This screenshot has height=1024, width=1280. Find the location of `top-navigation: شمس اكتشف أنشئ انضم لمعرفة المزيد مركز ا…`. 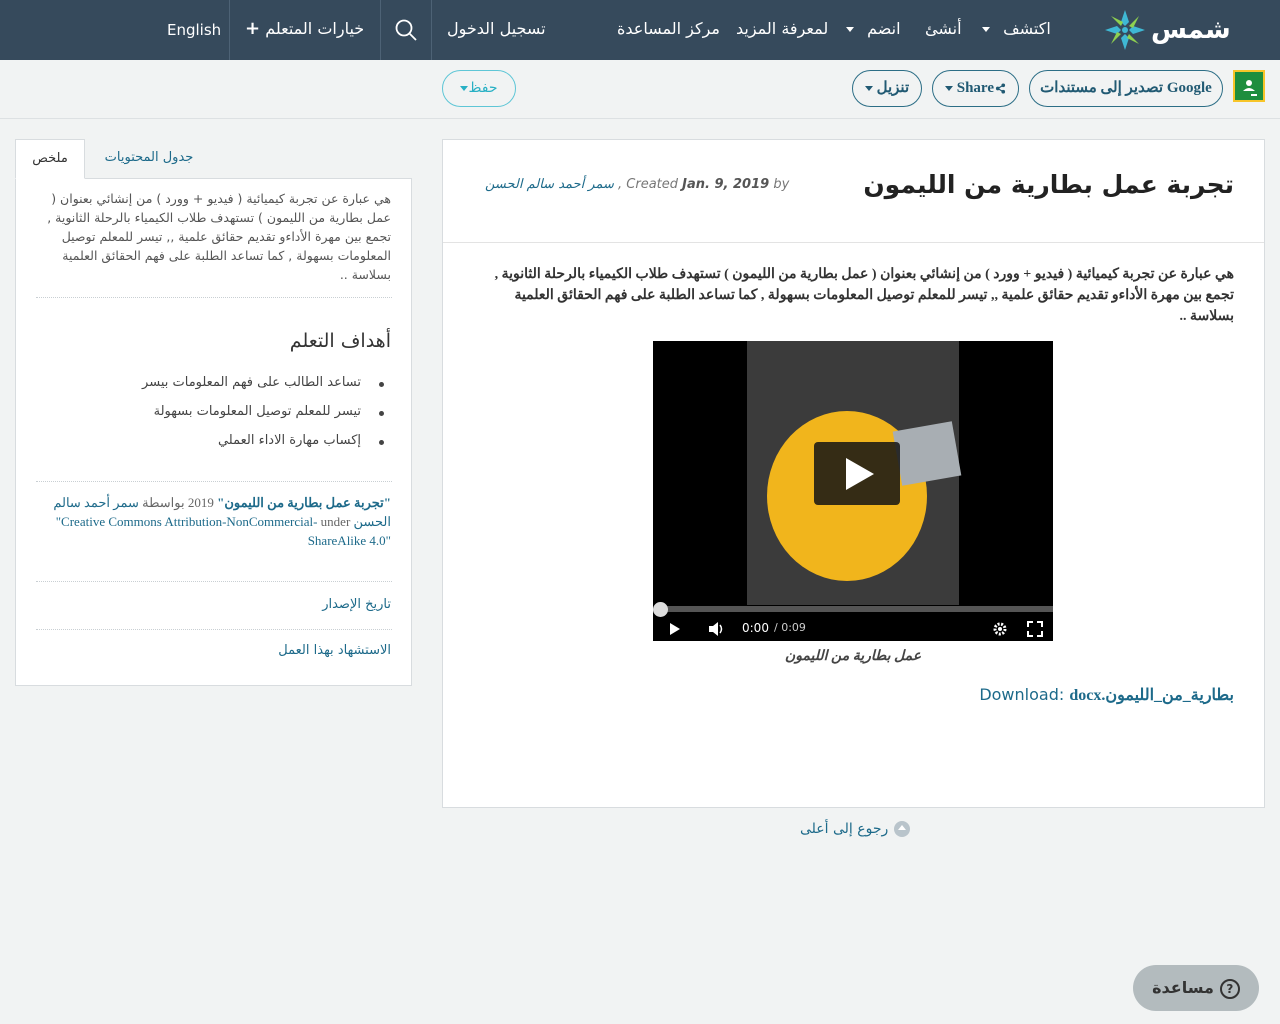

top-navigation: شمس اكتشف أنشئ انضم لمعرفة المزيد مركز ا… is located at coordinates (640, 30).